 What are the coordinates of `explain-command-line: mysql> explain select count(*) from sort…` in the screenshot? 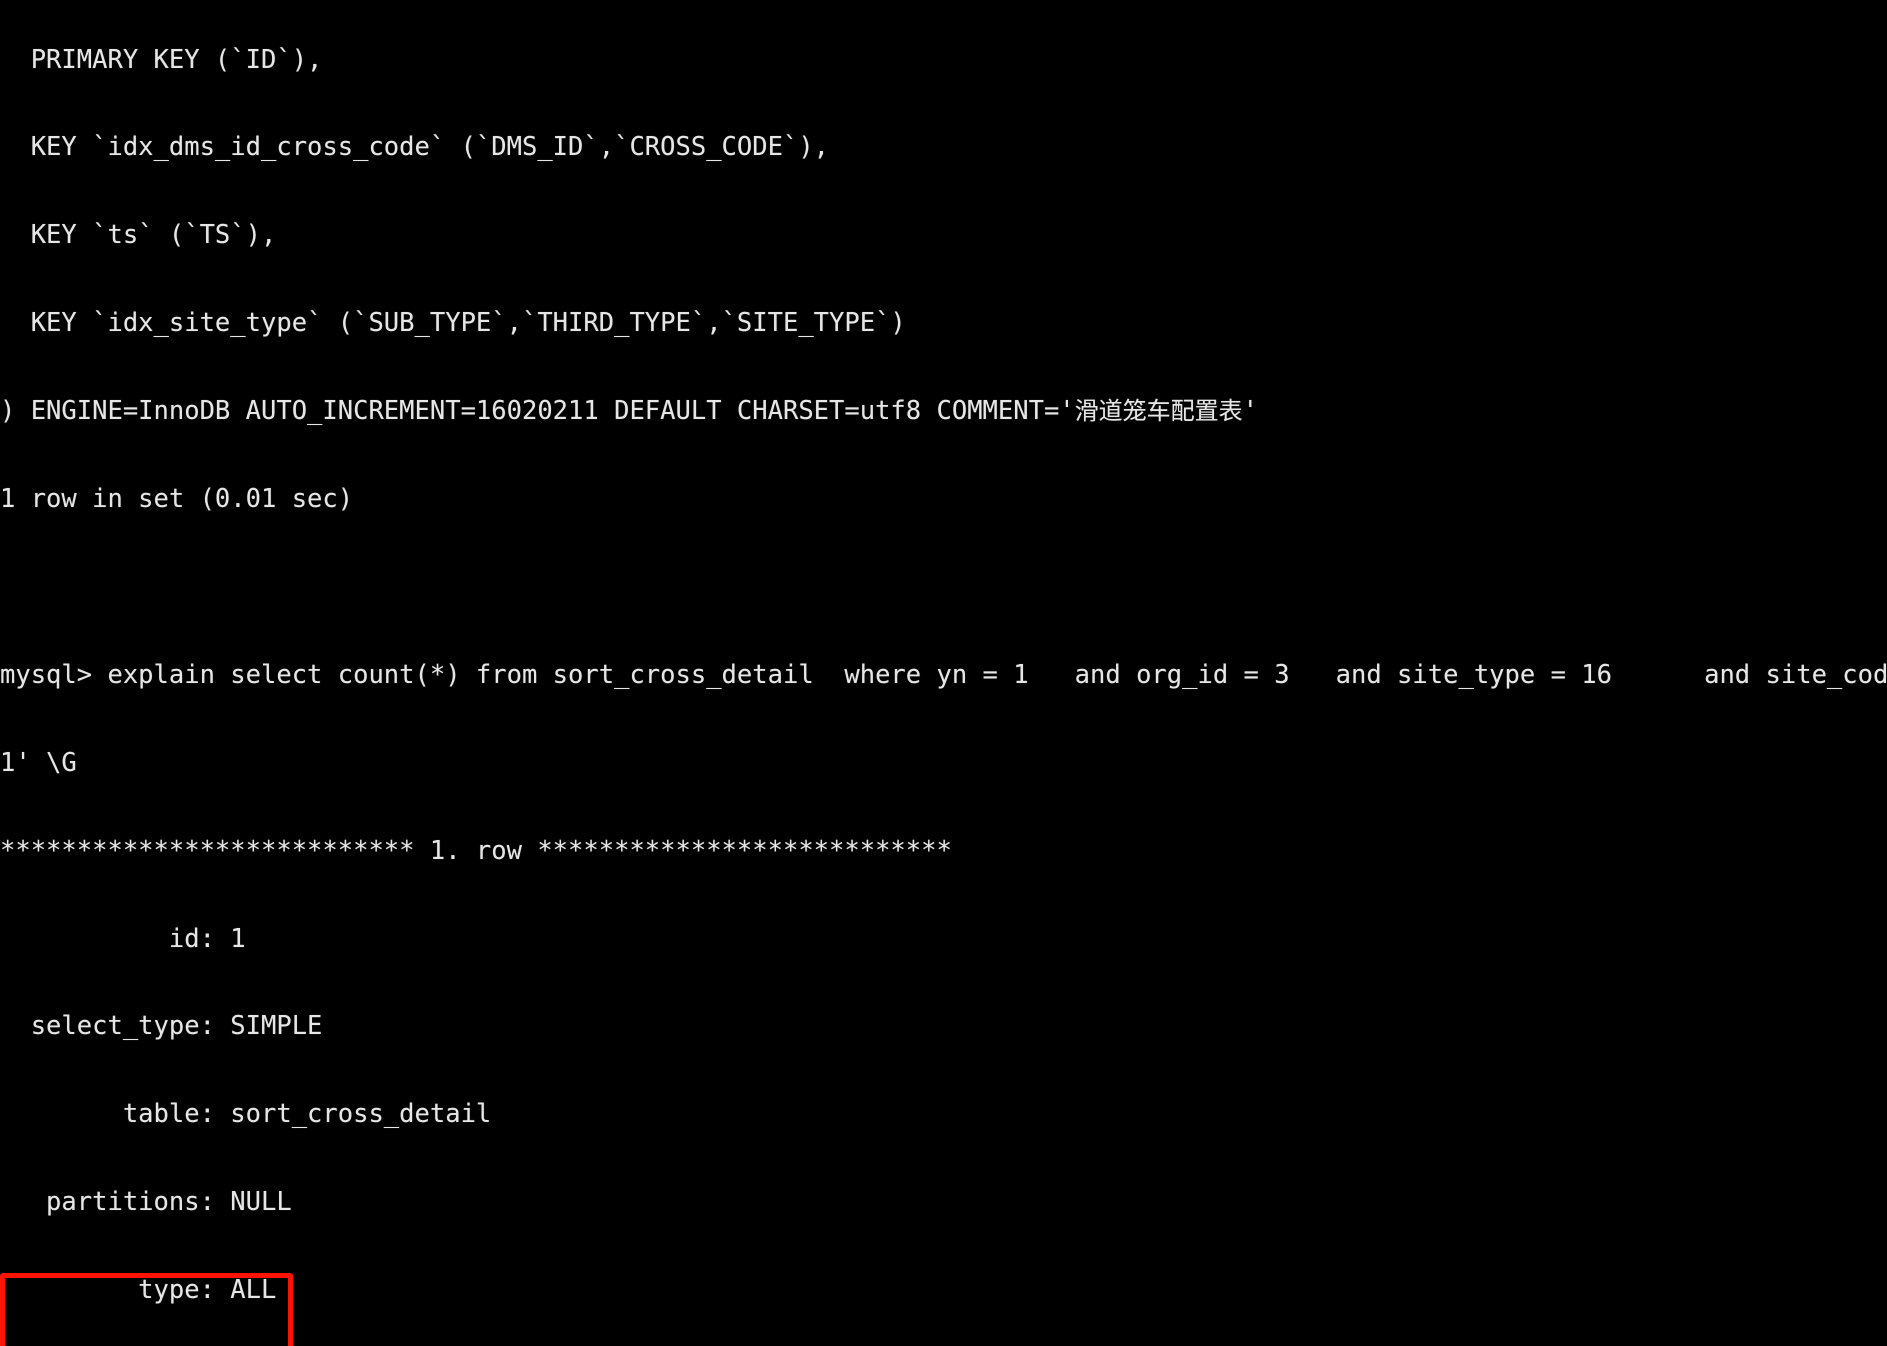 It's located at (943, 674).